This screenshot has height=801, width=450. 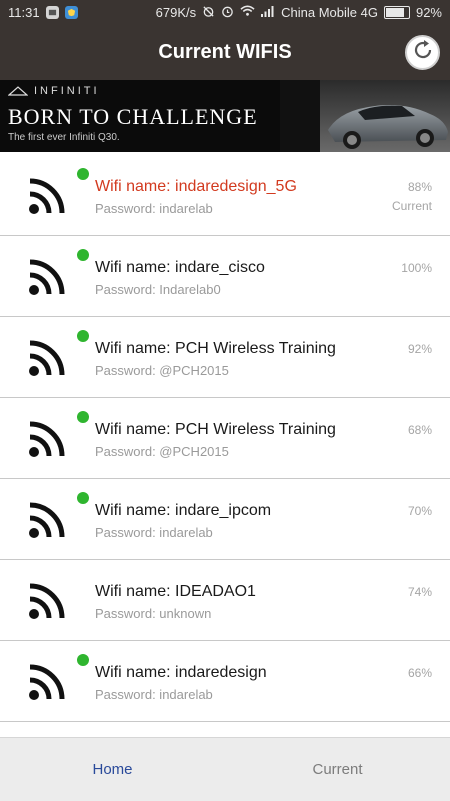 I want to click on status-right: 679K/s China Mobile 4G 92%, so click(x=299, y=12).